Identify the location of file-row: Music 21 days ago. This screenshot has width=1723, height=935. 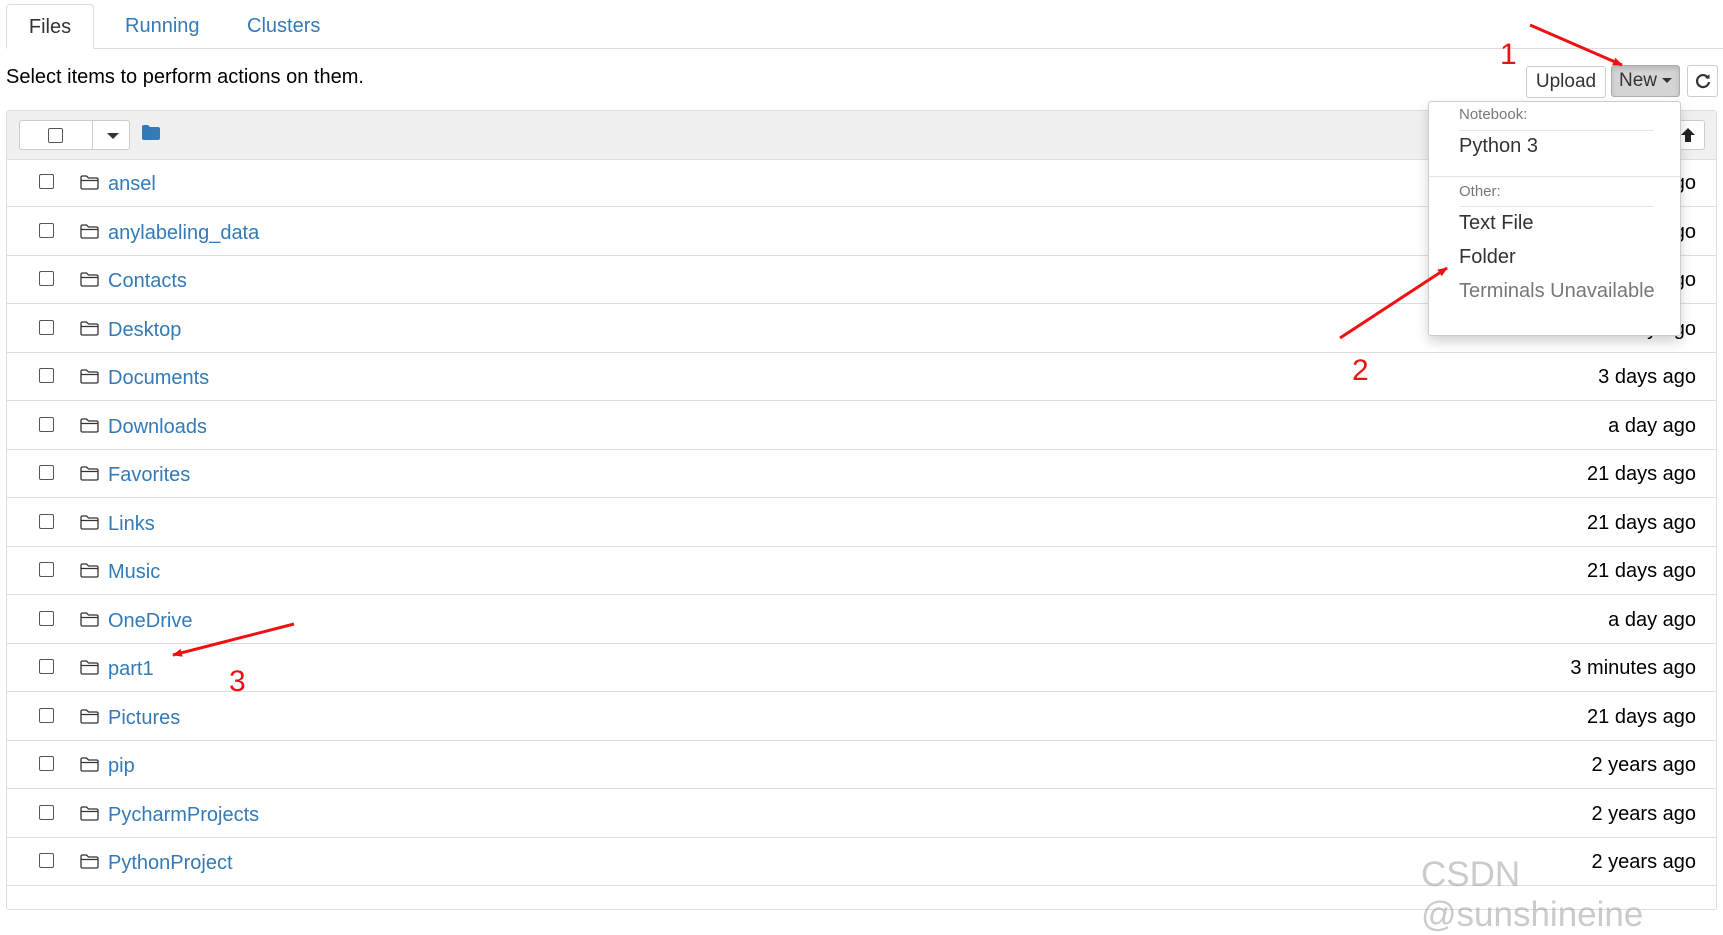
(861, 571).